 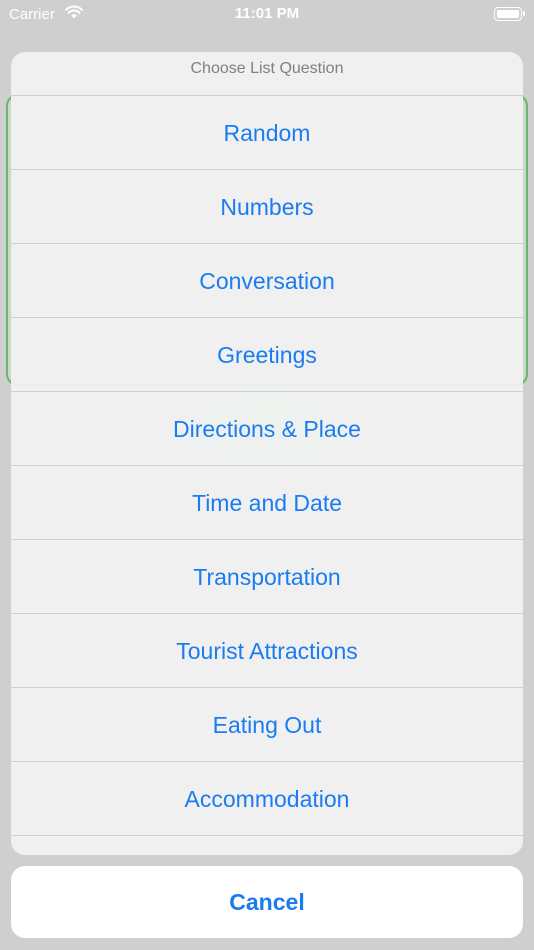 I want to click on battery-fill, so click(x=508, y=14).